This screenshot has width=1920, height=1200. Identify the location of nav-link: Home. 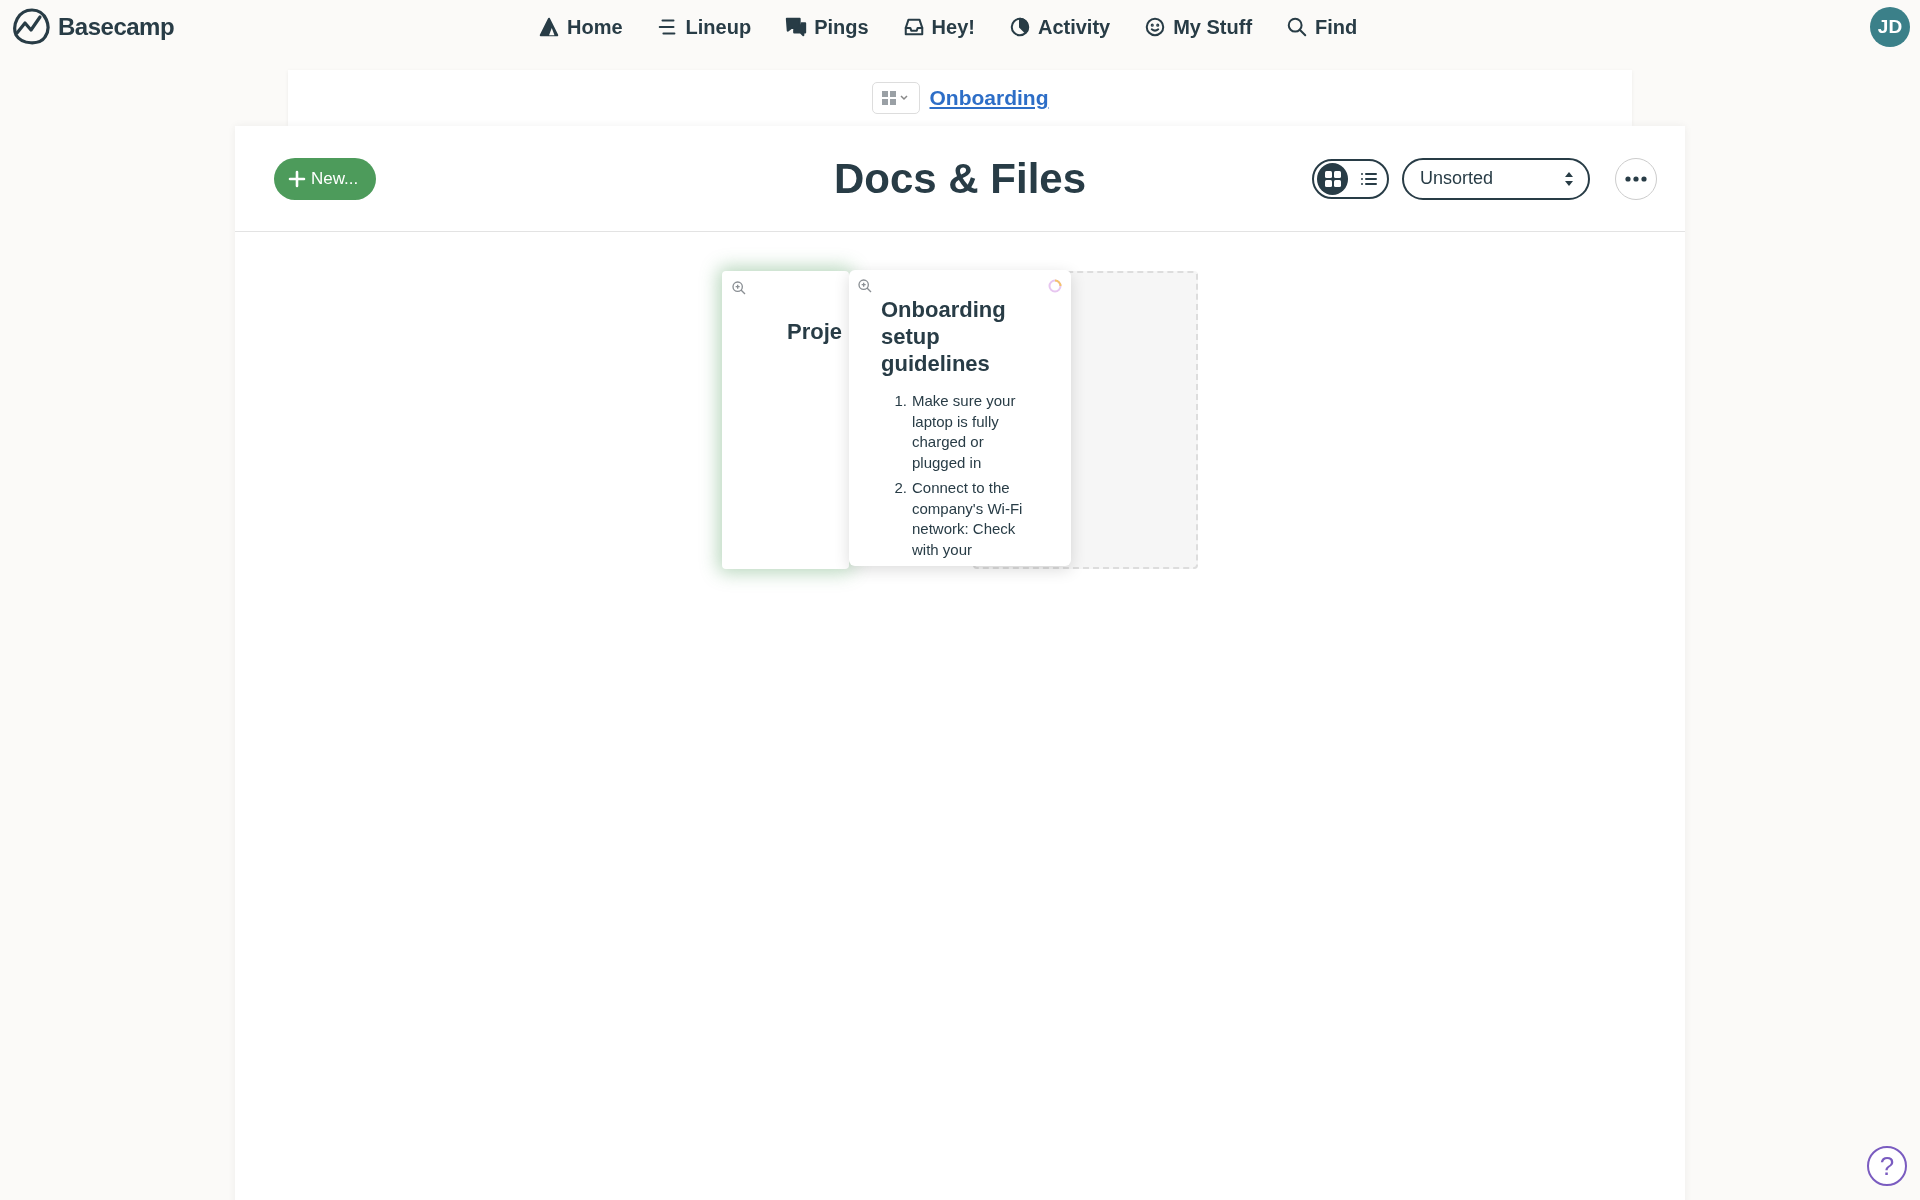
(580, 27).